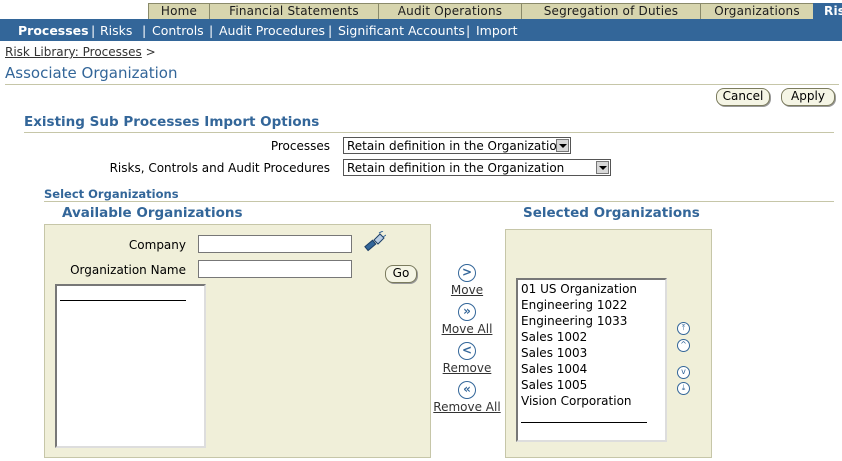 This screenshot has height=461, width=842. Describe the element at coordinates (130, 366) in the screenshot. I see `available-organizations-list` at that location.